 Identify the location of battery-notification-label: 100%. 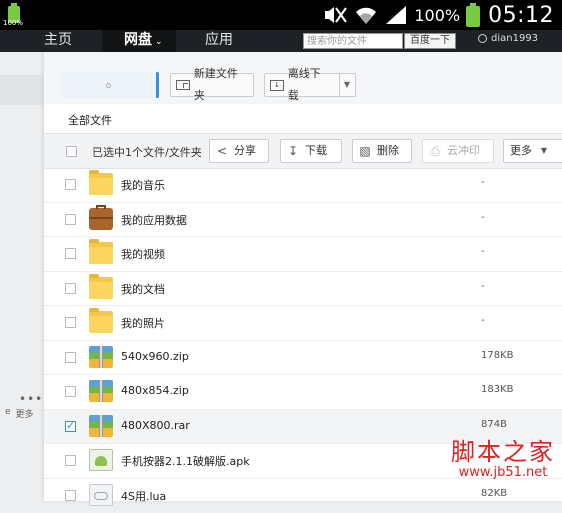
(13, 23).